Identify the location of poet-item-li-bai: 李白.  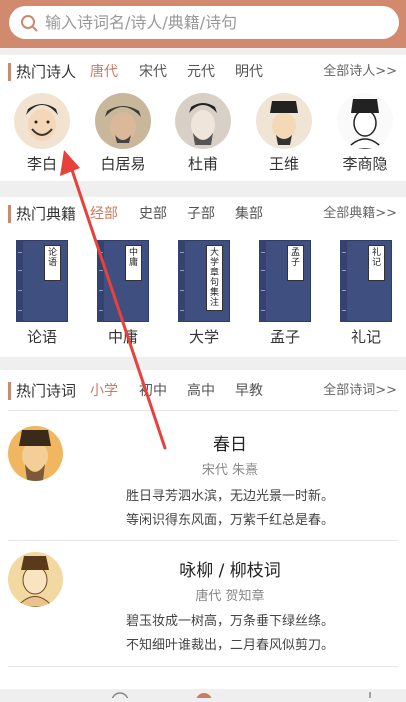
(42, 133).